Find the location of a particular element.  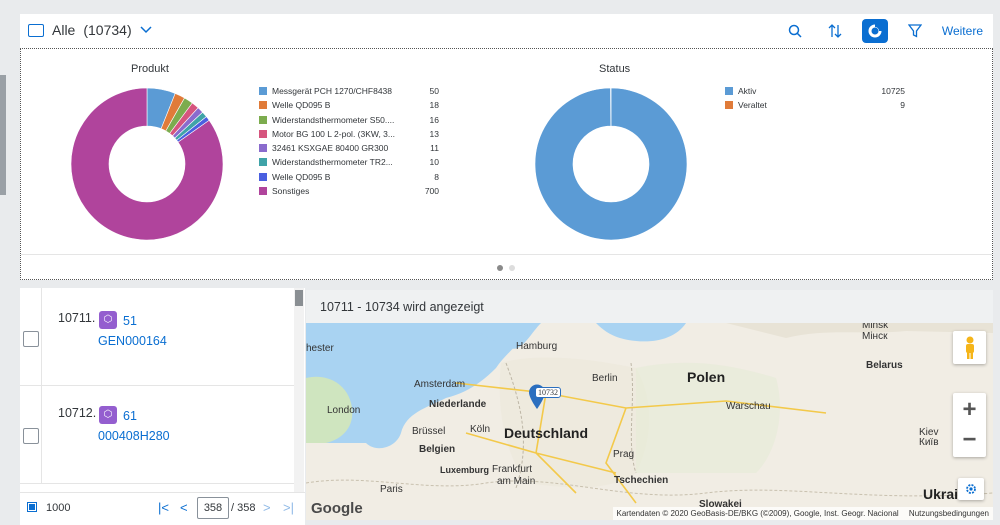

carousel-pager is located at coordinates (506, 268).